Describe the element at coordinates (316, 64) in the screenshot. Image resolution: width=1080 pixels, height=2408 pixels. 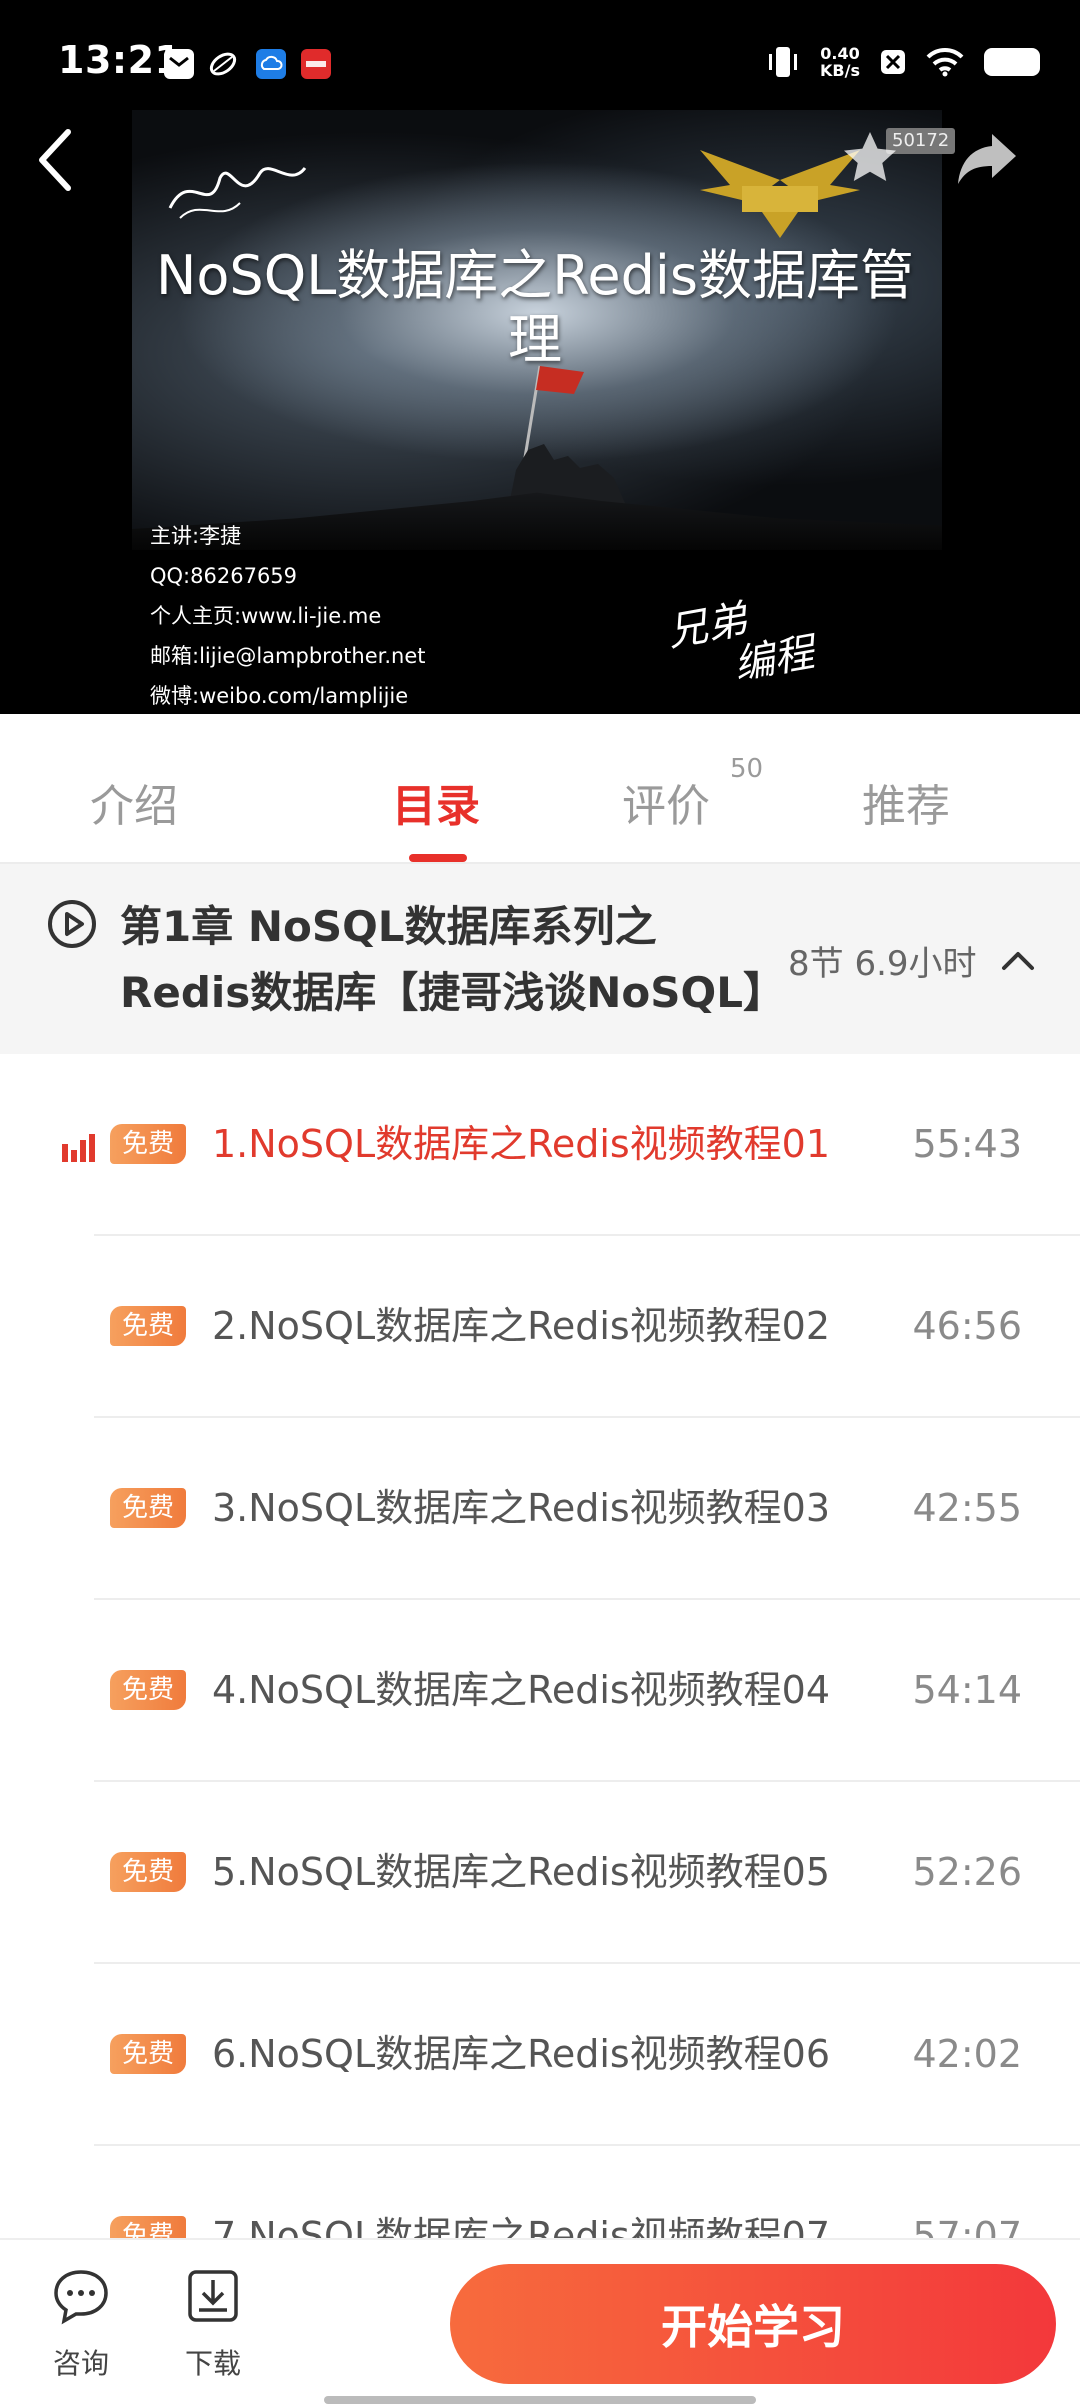
I see `51cto-icon` at that location.